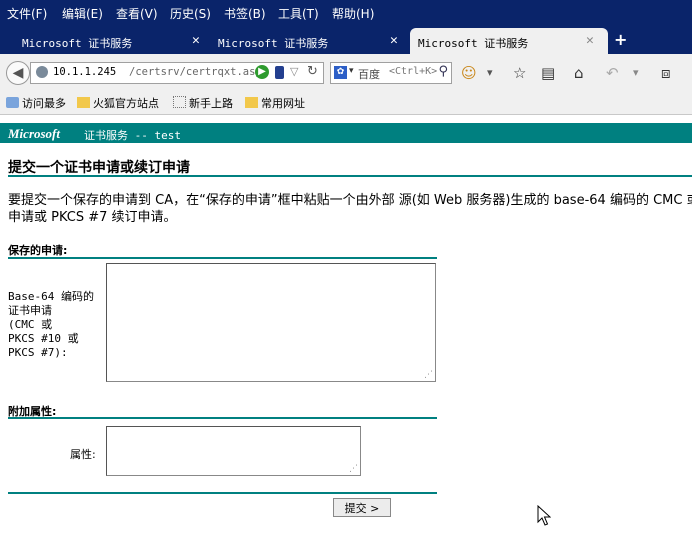 Image resolution: width=692 pixels, height=543 pixels. What do you see at coordinates (294, 71) in the screenshot?
I see `dropdown-arrow-icon: ▽` at bounding box center [294, 71].